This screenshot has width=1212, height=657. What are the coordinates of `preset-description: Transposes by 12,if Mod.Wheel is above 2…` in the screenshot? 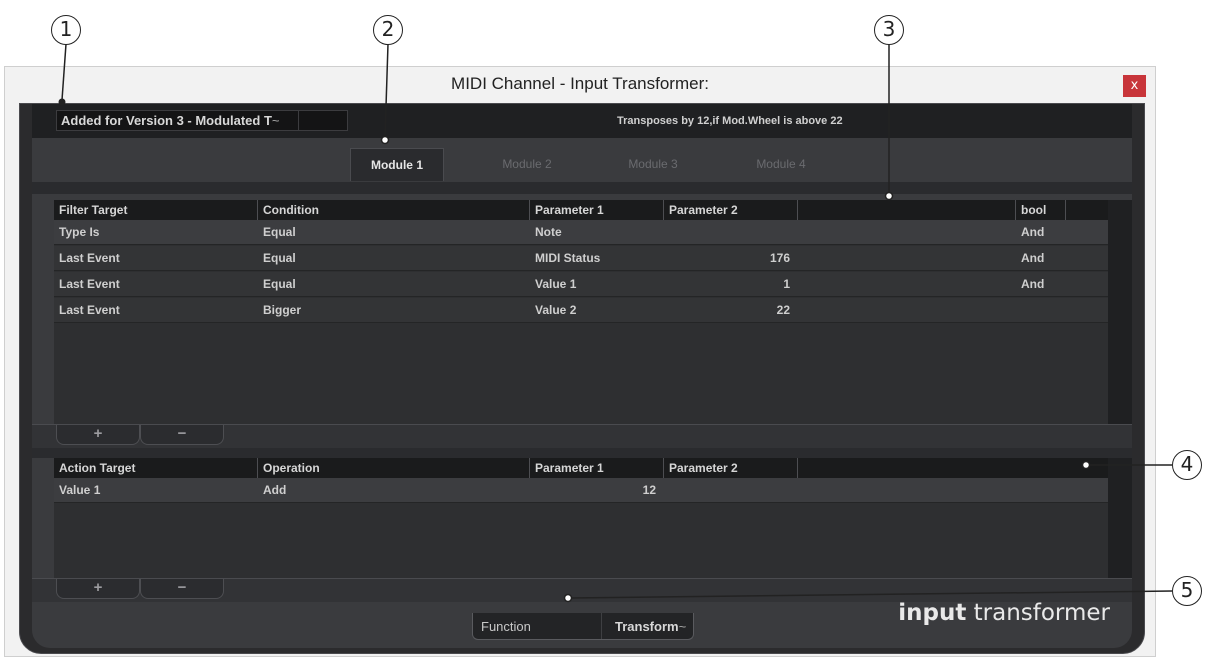 It's located at (730, 121).